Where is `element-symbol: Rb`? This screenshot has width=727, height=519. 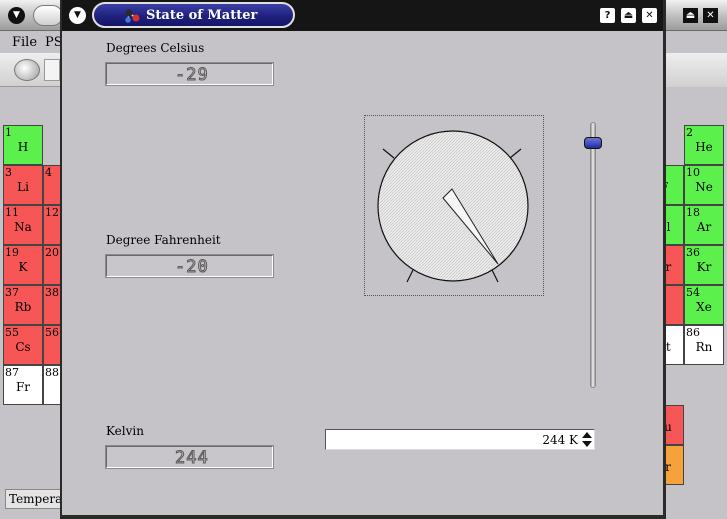 element-symbol: Rb is located at coordinates (23, 307).